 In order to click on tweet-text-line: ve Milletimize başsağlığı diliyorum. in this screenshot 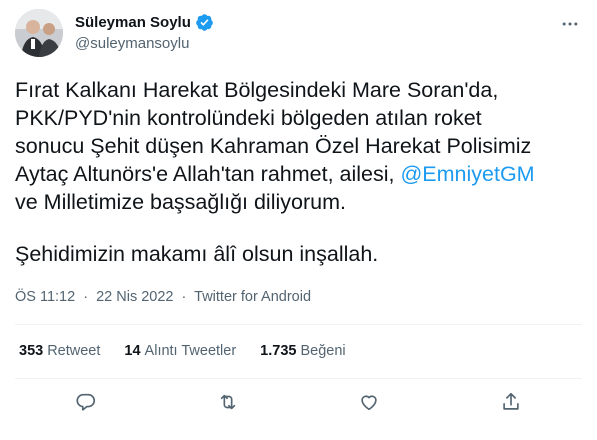, I will do `click(180, 202)`.